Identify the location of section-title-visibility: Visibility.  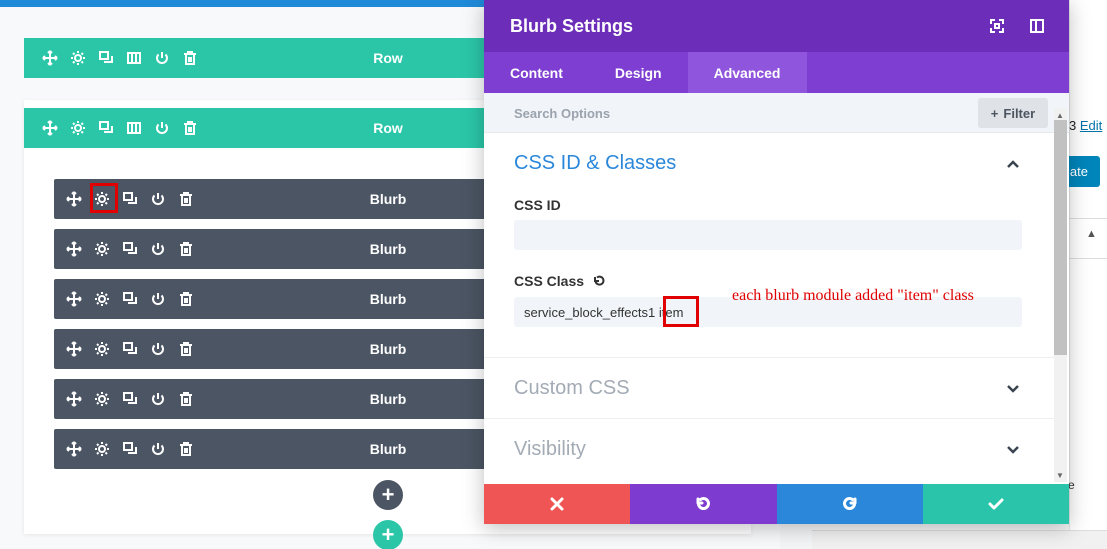
(550, 449).